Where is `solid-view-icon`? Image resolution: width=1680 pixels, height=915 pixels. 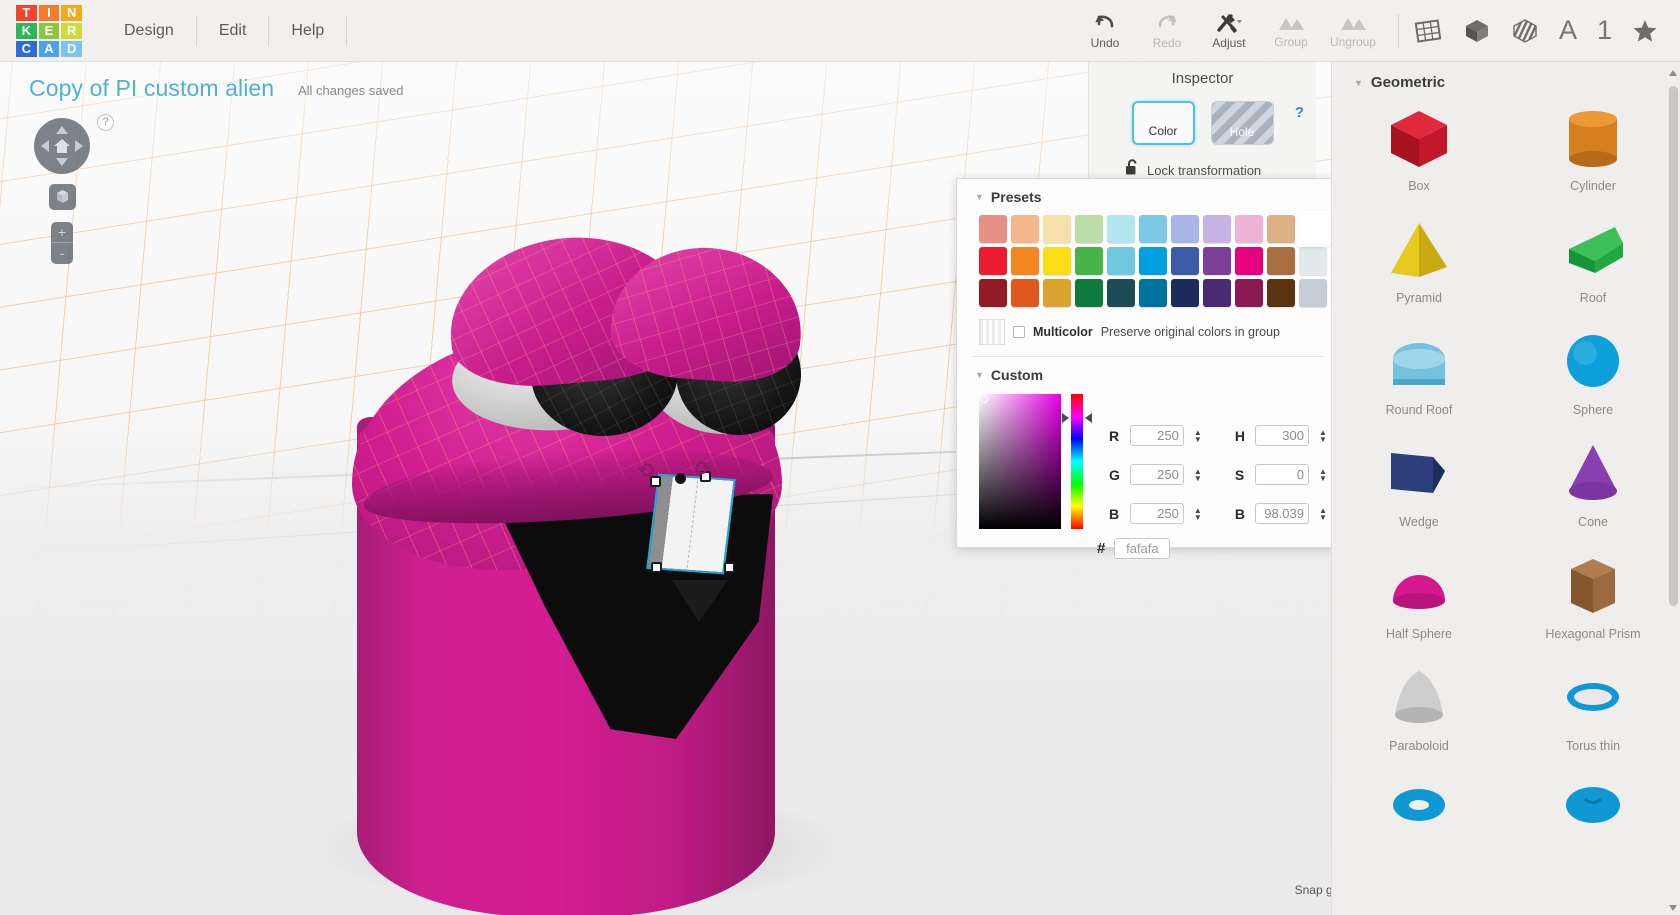 solid-view-icon is located at coordinates (1477, 31).